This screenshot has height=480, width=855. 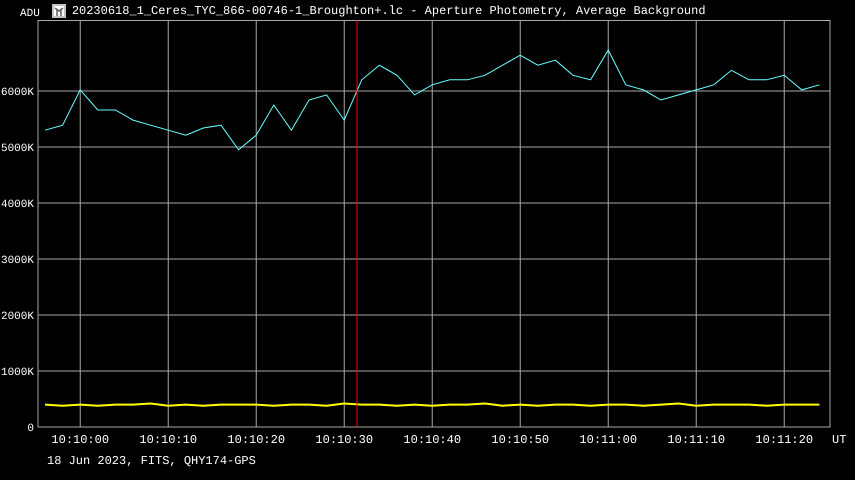 What do you see at coordinates (151, 461) in the screenshot?
I see `footer-info: 18 Jun 2023, FITS, QHY174-GPS` at bounding box center [151, 461].